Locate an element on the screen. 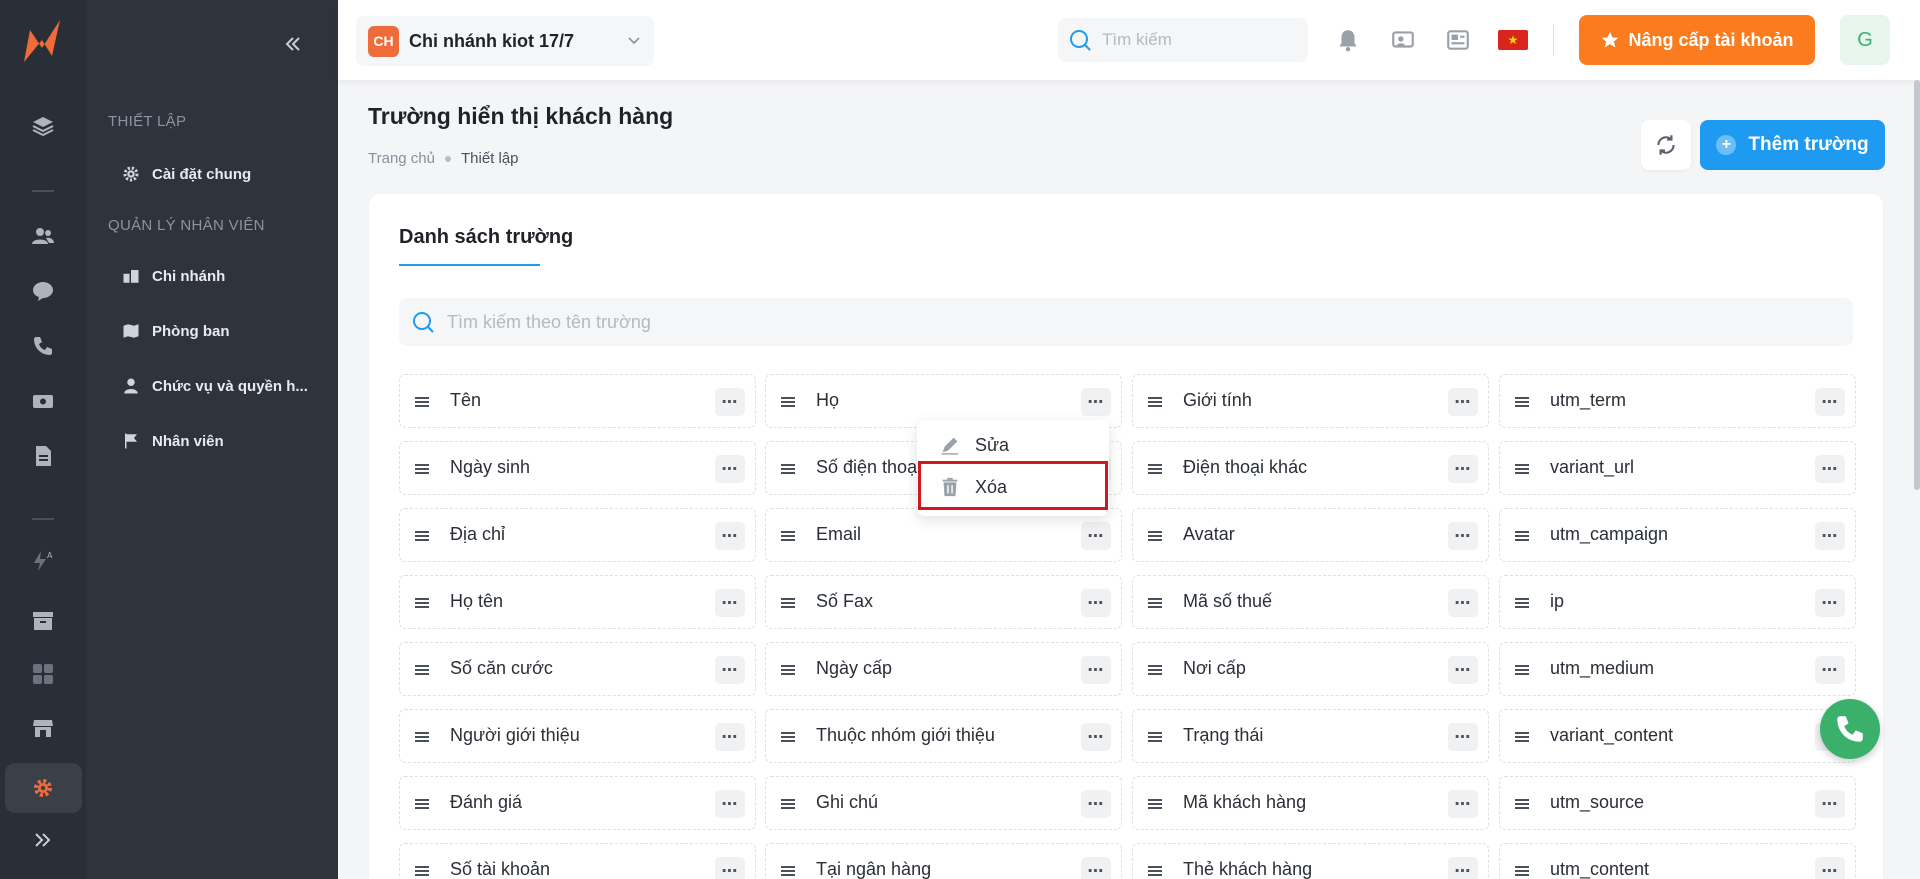 The width and height of the screenshot is (1920, 879). money-exchange-icon is located at coordinates (43, 401).